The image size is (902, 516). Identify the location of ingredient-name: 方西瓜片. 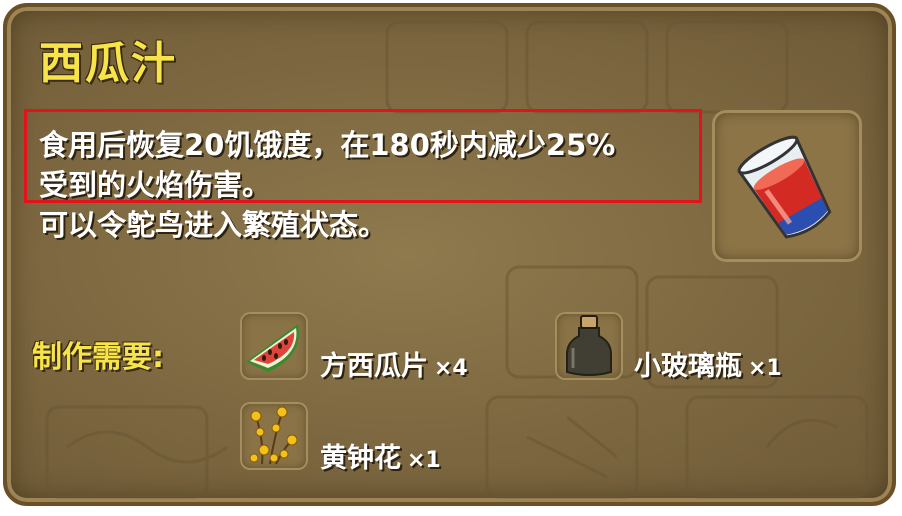
(374, 366).